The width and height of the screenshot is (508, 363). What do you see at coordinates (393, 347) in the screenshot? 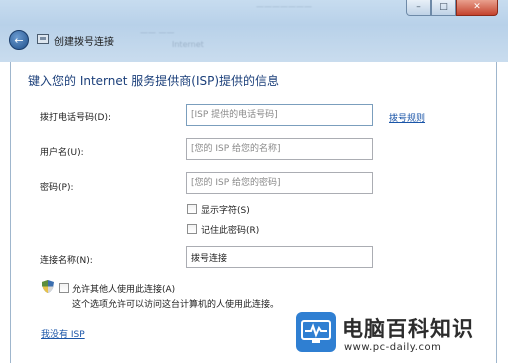
I see `watermark-url: www.pc-daily.com` at bounding box center [393, 347].